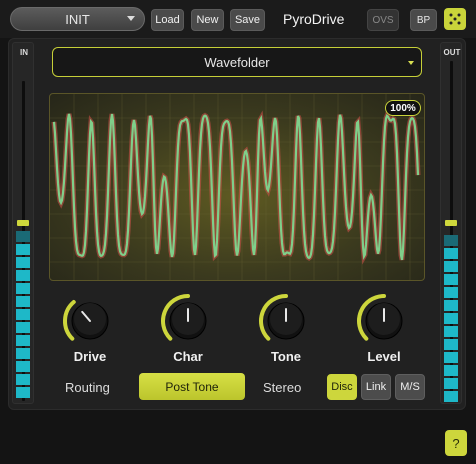 The width and height of the screenshot is (476, 464). I want to click on output-gain-track, so click(451, 231).